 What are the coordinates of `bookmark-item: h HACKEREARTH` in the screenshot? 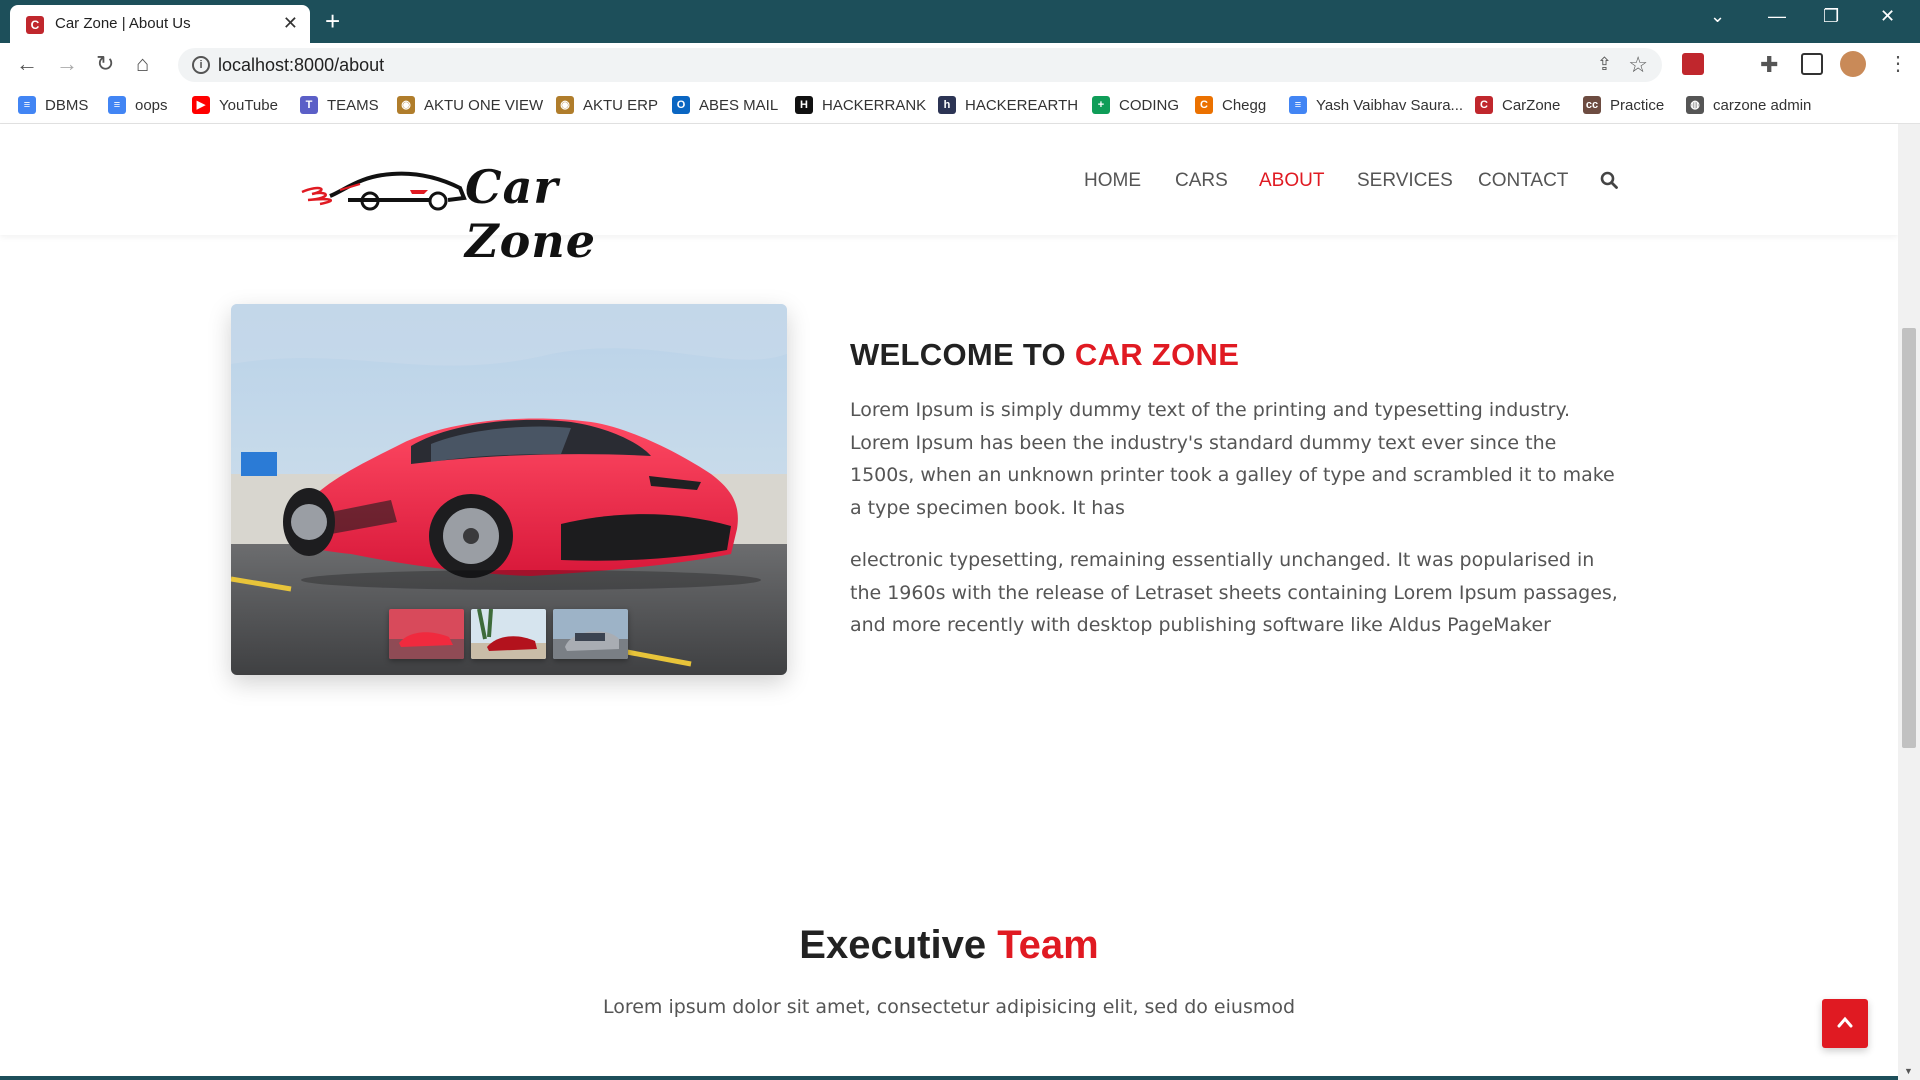 It's located at (1008, 105).